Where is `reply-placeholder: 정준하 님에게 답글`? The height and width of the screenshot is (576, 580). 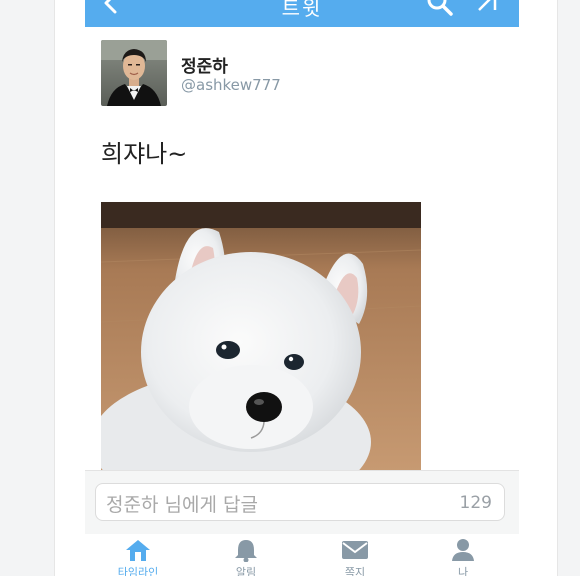 reply-placeholder: 정준하 님에게 답글 is located at coordinates (182, 505).